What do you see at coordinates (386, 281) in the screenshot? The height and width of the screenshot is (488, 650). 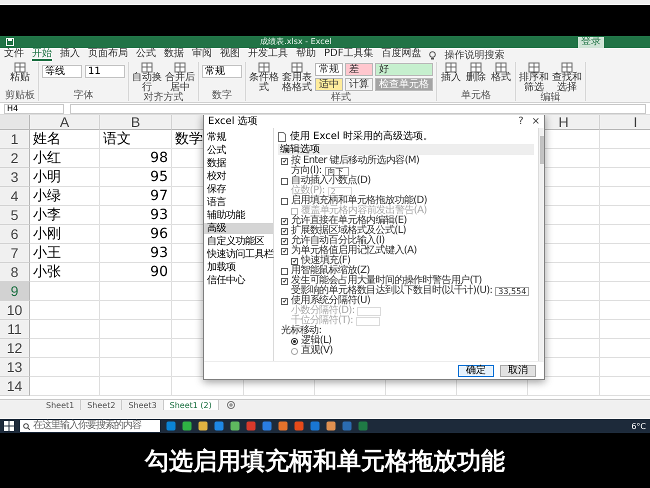 I see `option-label: 发生可能会占用大量时间的操作时警告用户(T)` at bounding box center [386, 281].